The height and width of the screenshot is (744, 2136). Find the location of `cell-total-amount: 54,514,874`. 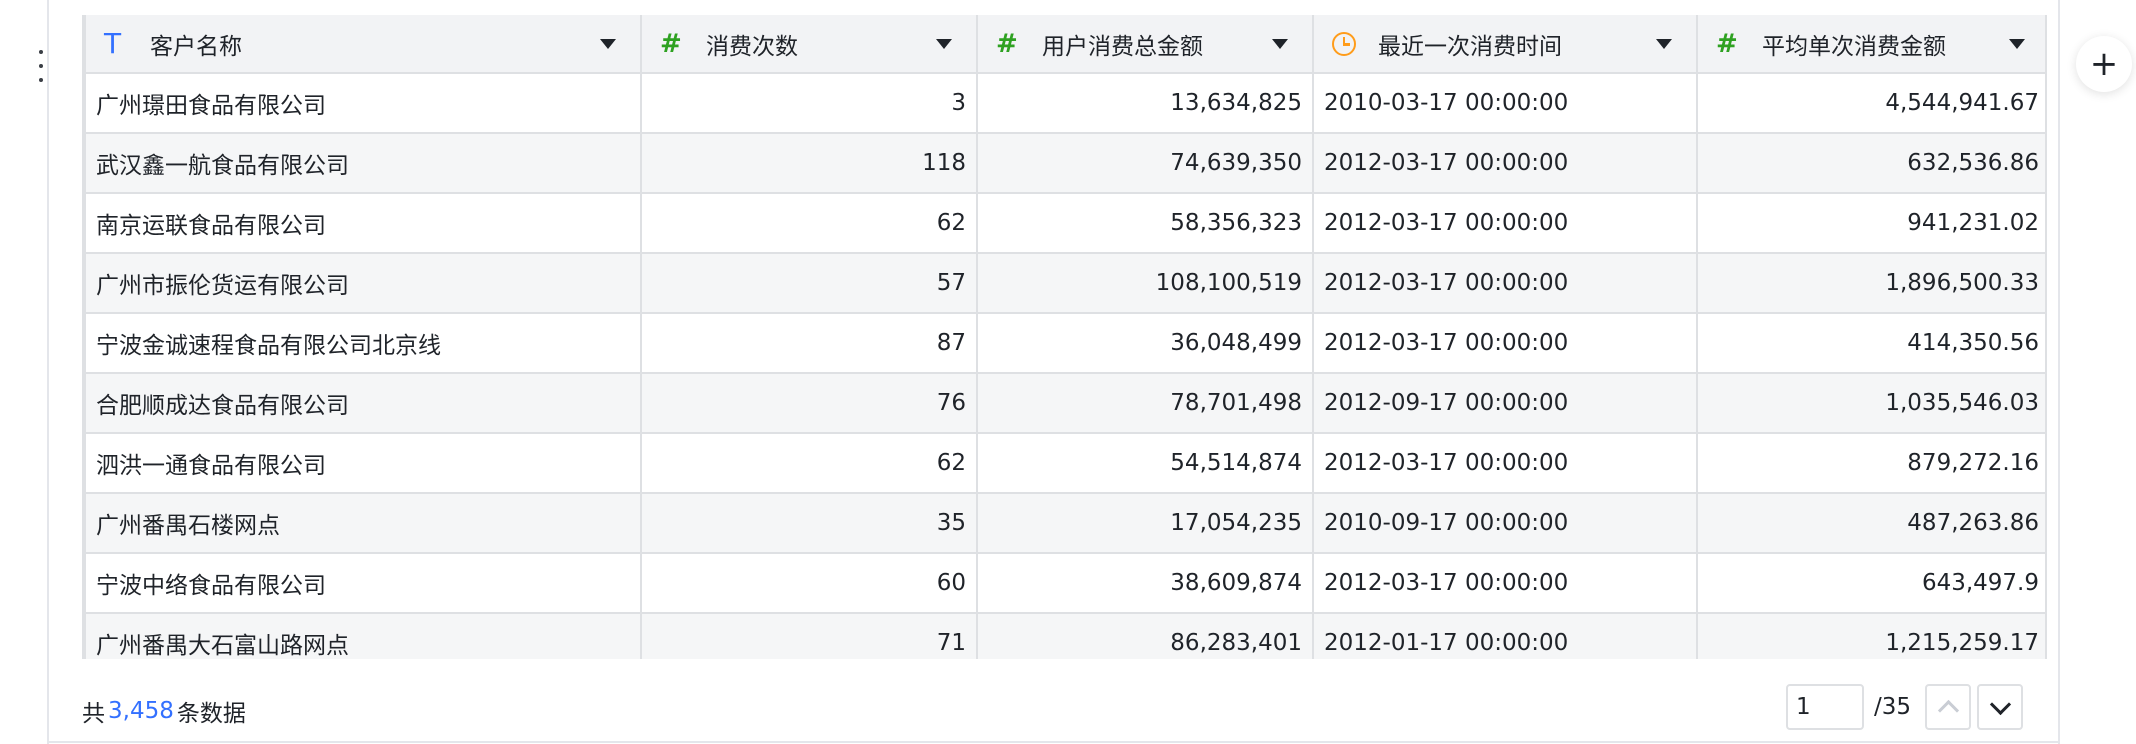

cell-total-amount: 54,514,874 is located at coordinates (1145, 463).